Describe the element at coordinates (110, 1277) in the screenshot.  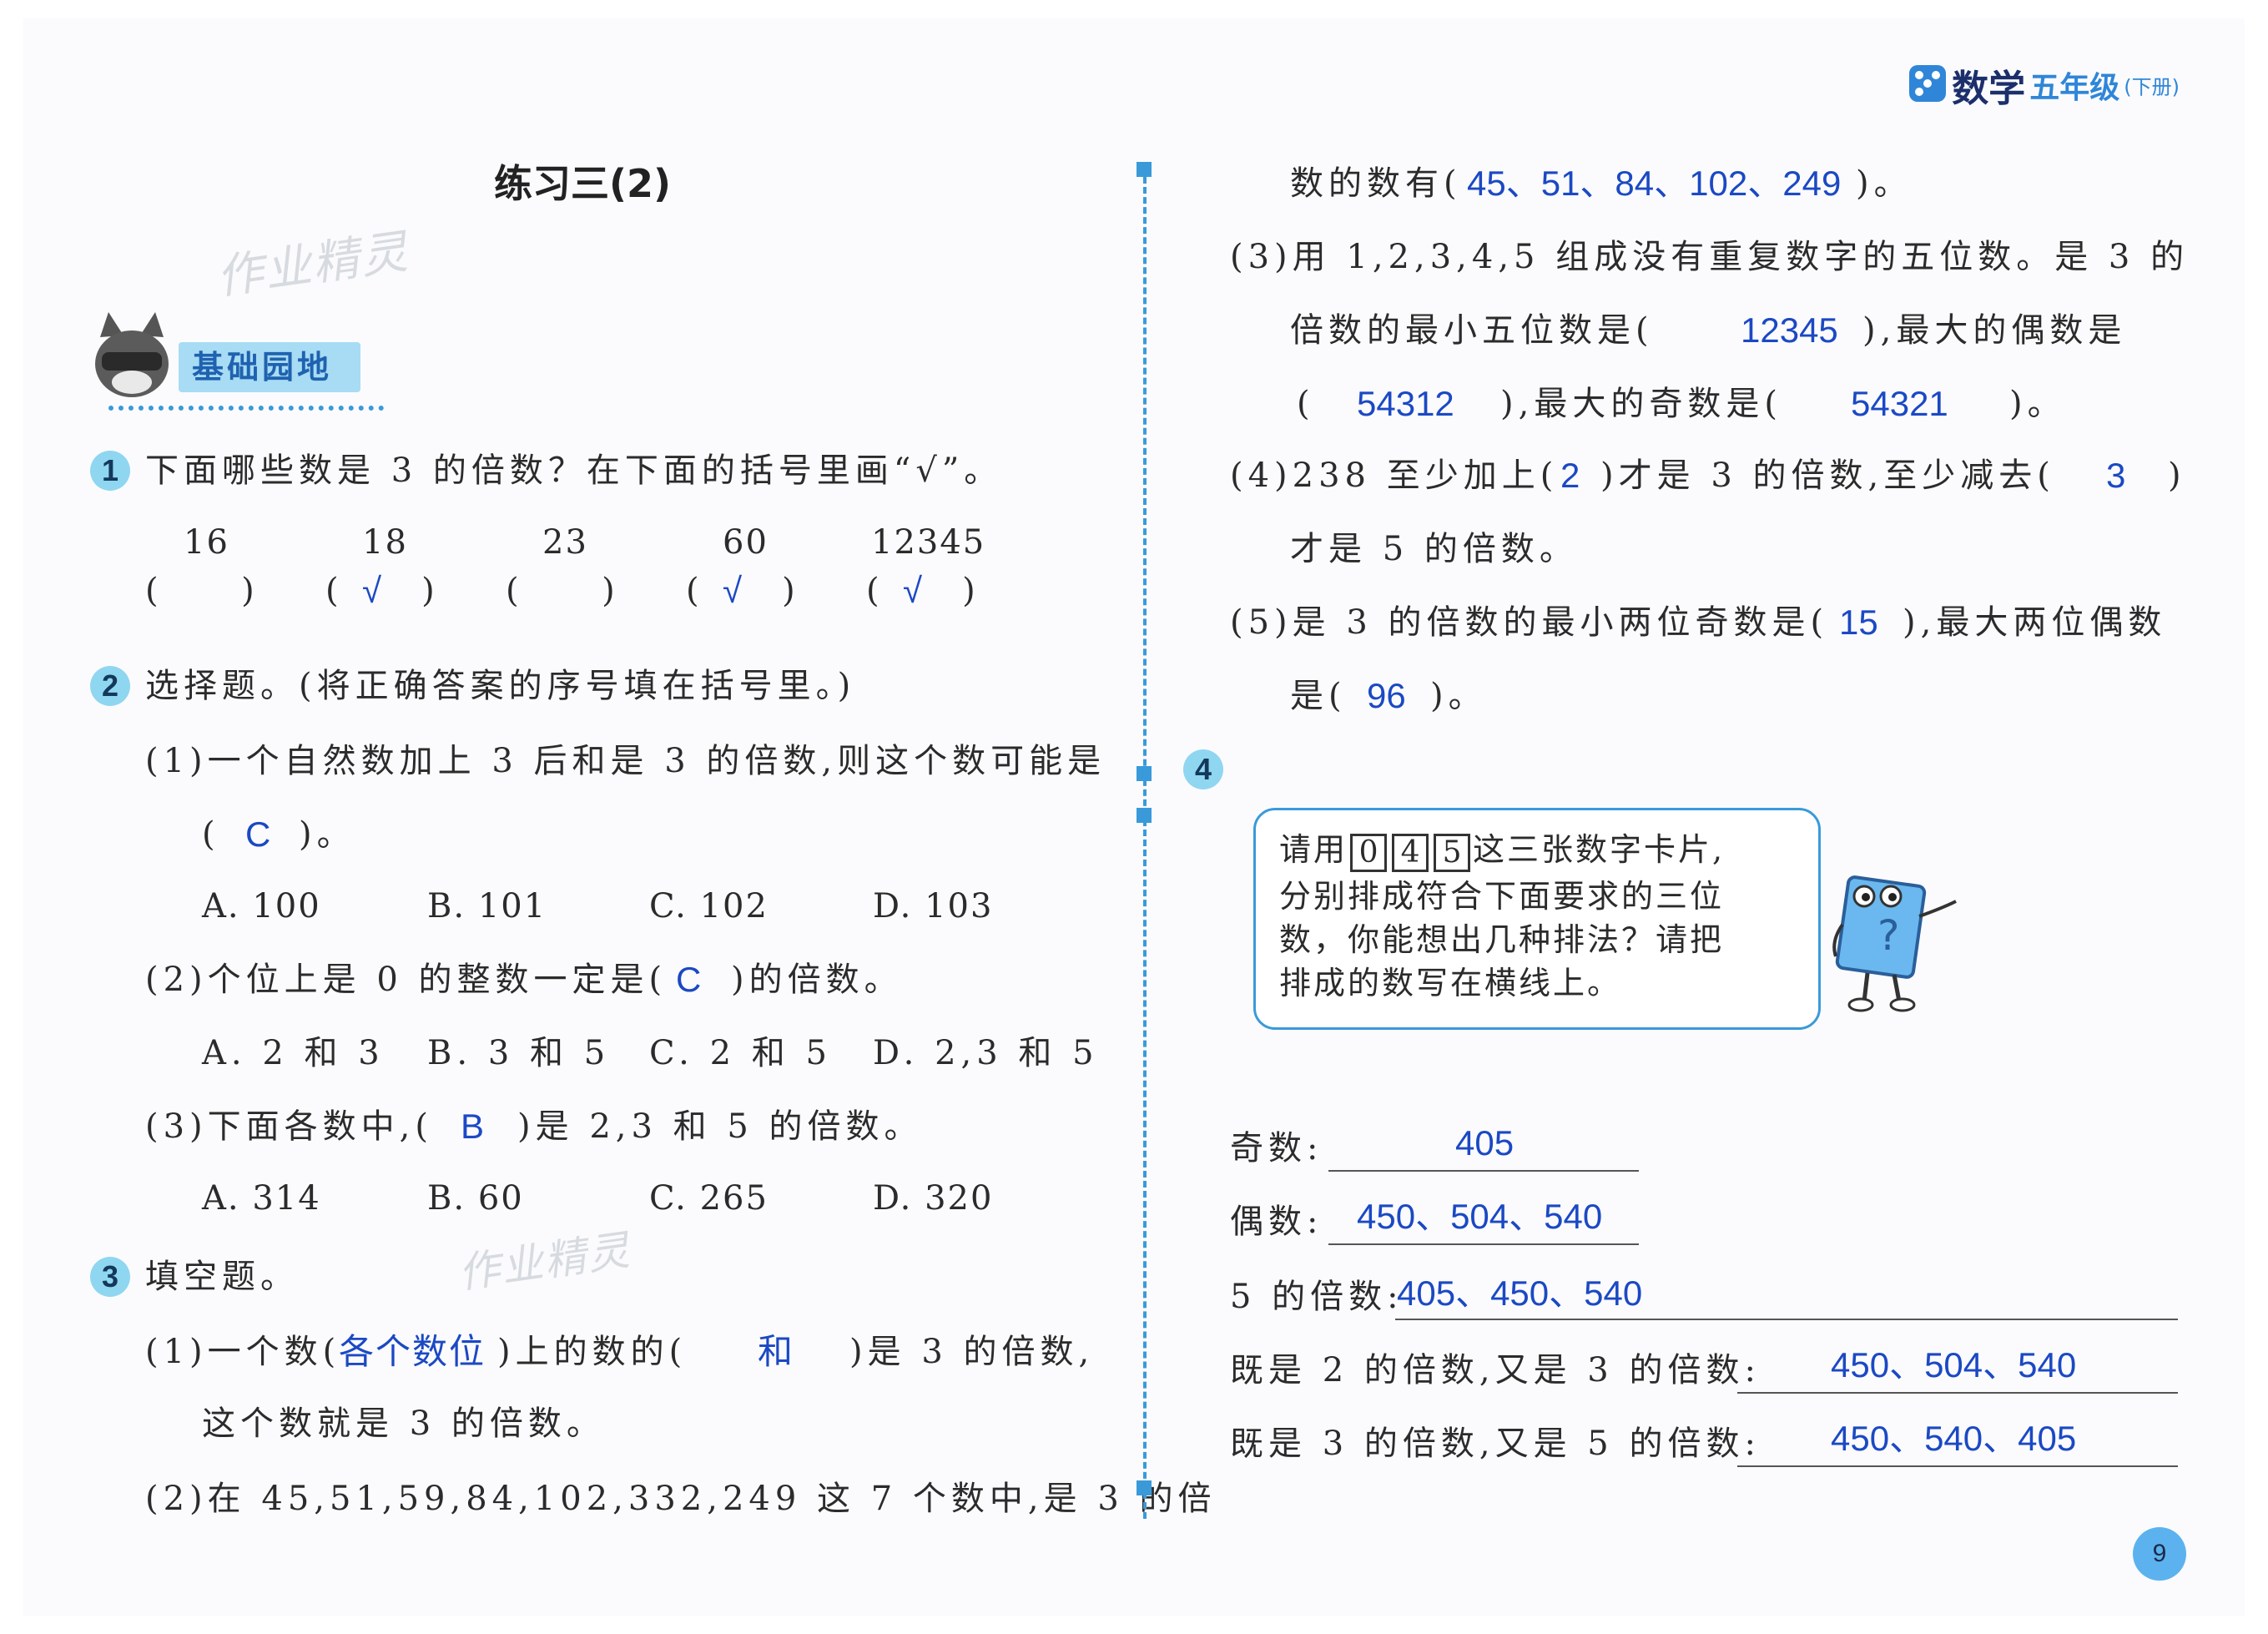
I see `question-number-3: 3` at that location.